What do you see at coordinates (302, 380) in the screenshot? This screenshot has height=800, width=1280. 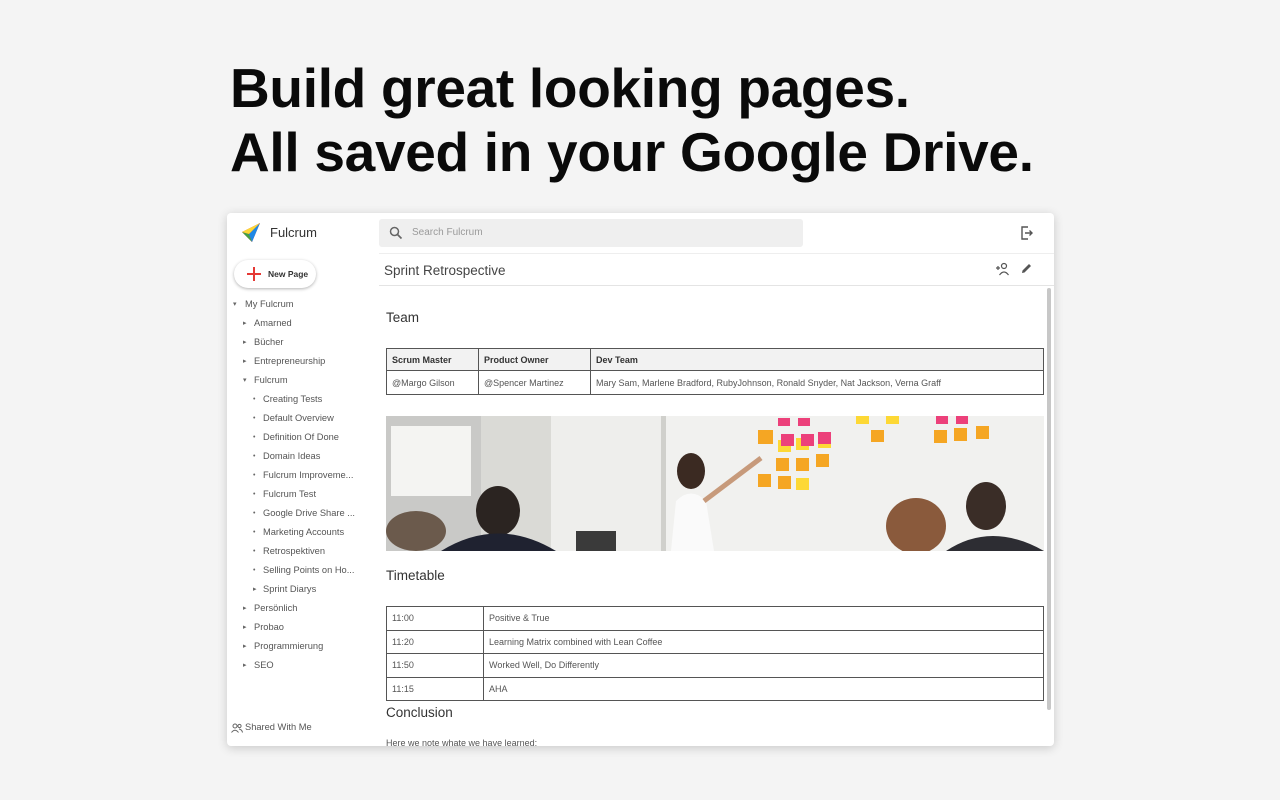 I see `sidebar-item: ▾ Fulcrum` at bounding box center [302, 380].